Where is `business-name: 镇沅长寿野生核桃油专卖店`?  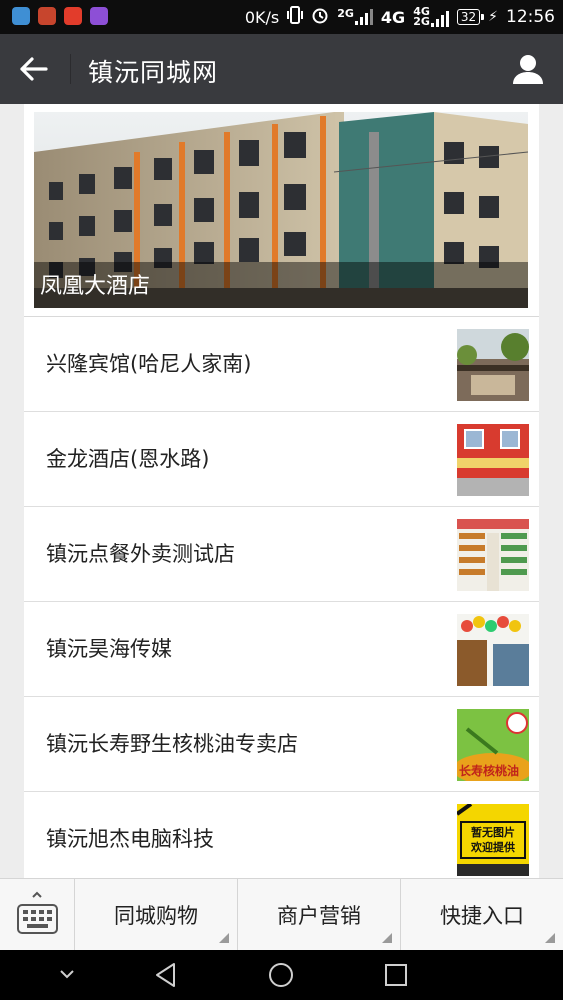
business-name: 镇沅长寿野生核桃油专卖店 is located at coordinates (172, 744).